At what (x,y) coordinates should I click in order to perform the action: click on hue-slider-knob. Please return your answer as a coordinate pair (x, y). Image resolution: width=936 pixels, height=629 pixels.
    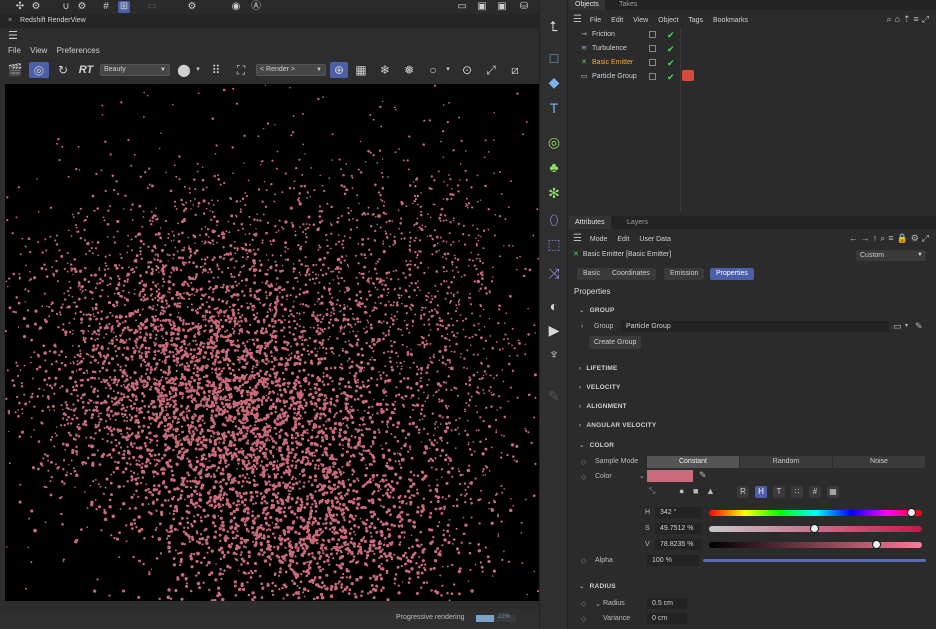
    Looking at the image, I should click on (911, 512).